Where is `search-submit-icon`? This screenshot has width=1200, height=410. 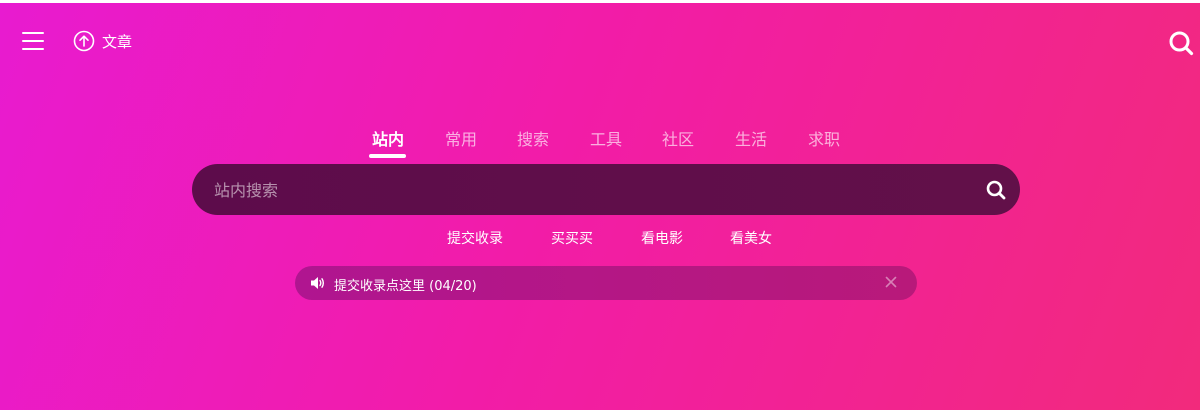
search-submit-icon is located at coordinates (996, 190).